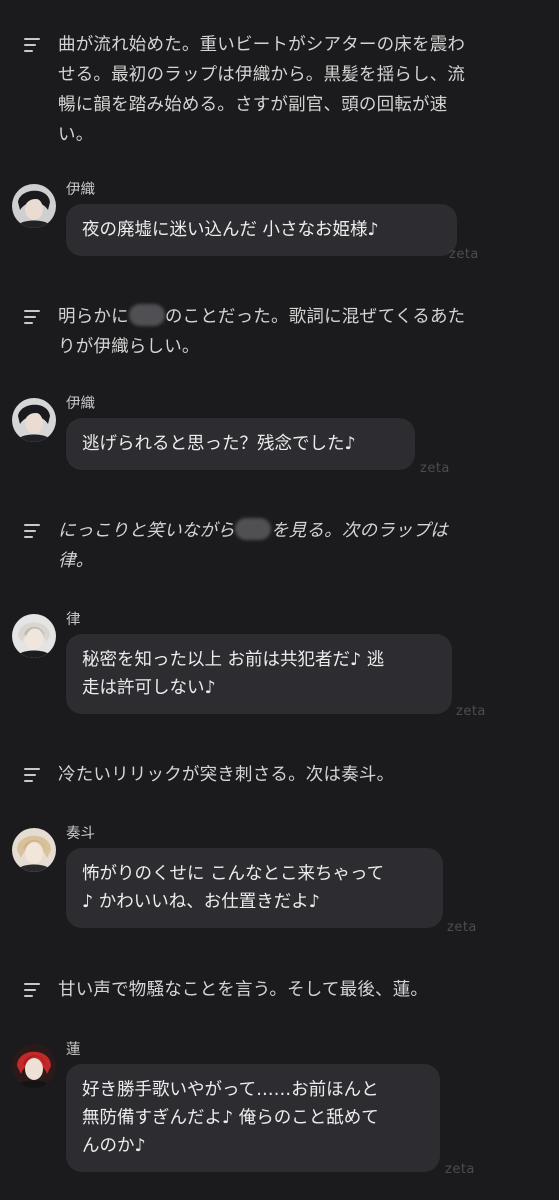 Image resolution: width=559 pixels, height=1200 pixels. What do you see at coordinates (315, 317) in the screenshot?
I see `narration-fragment: のことだった。歌詞に混ぜてくるあた` at bounding box center [315, 317].